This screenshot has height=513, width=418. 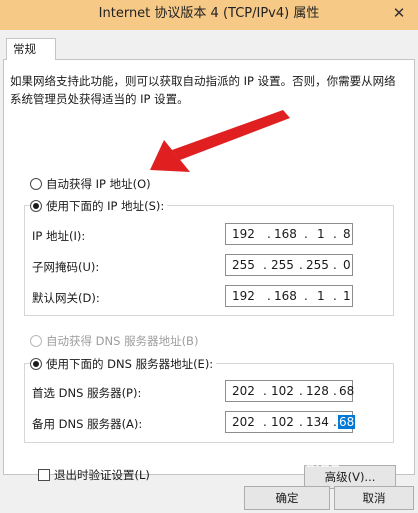 I want to click on radio-auto-ip: 自动获得 IP 地址(O), so click(x=92, y=184).